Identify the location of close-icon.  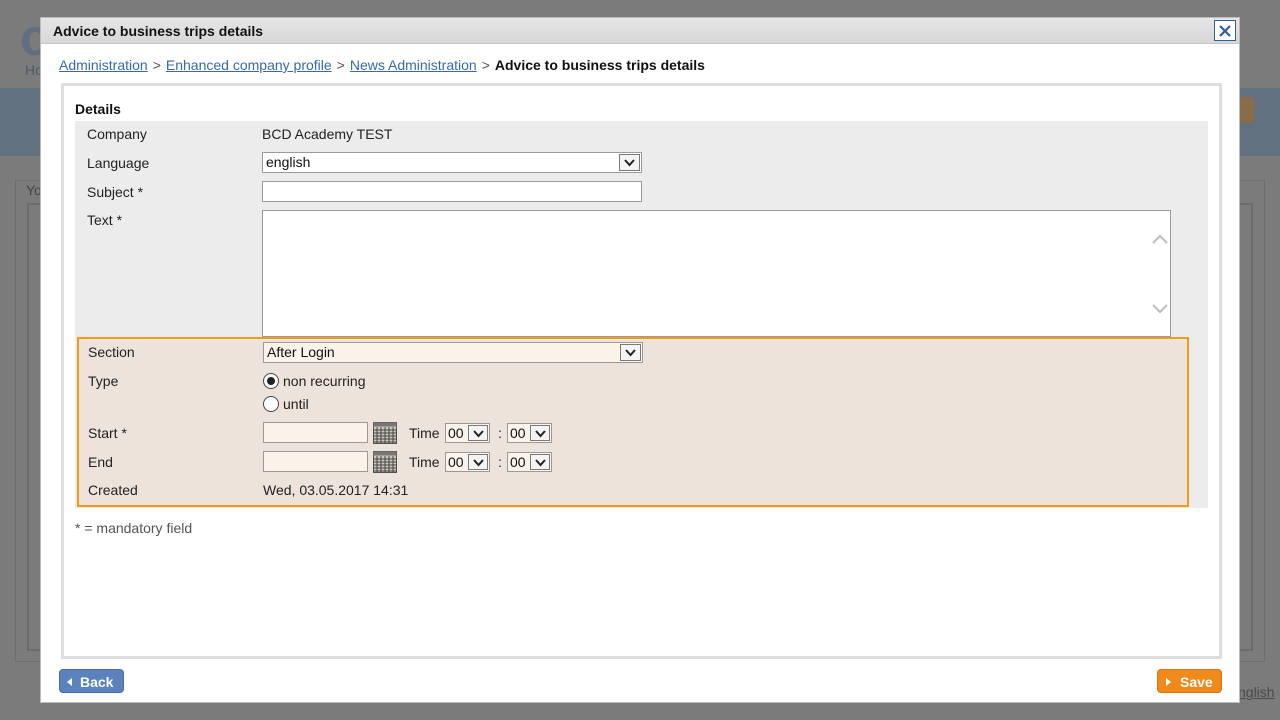
(1225, 31).